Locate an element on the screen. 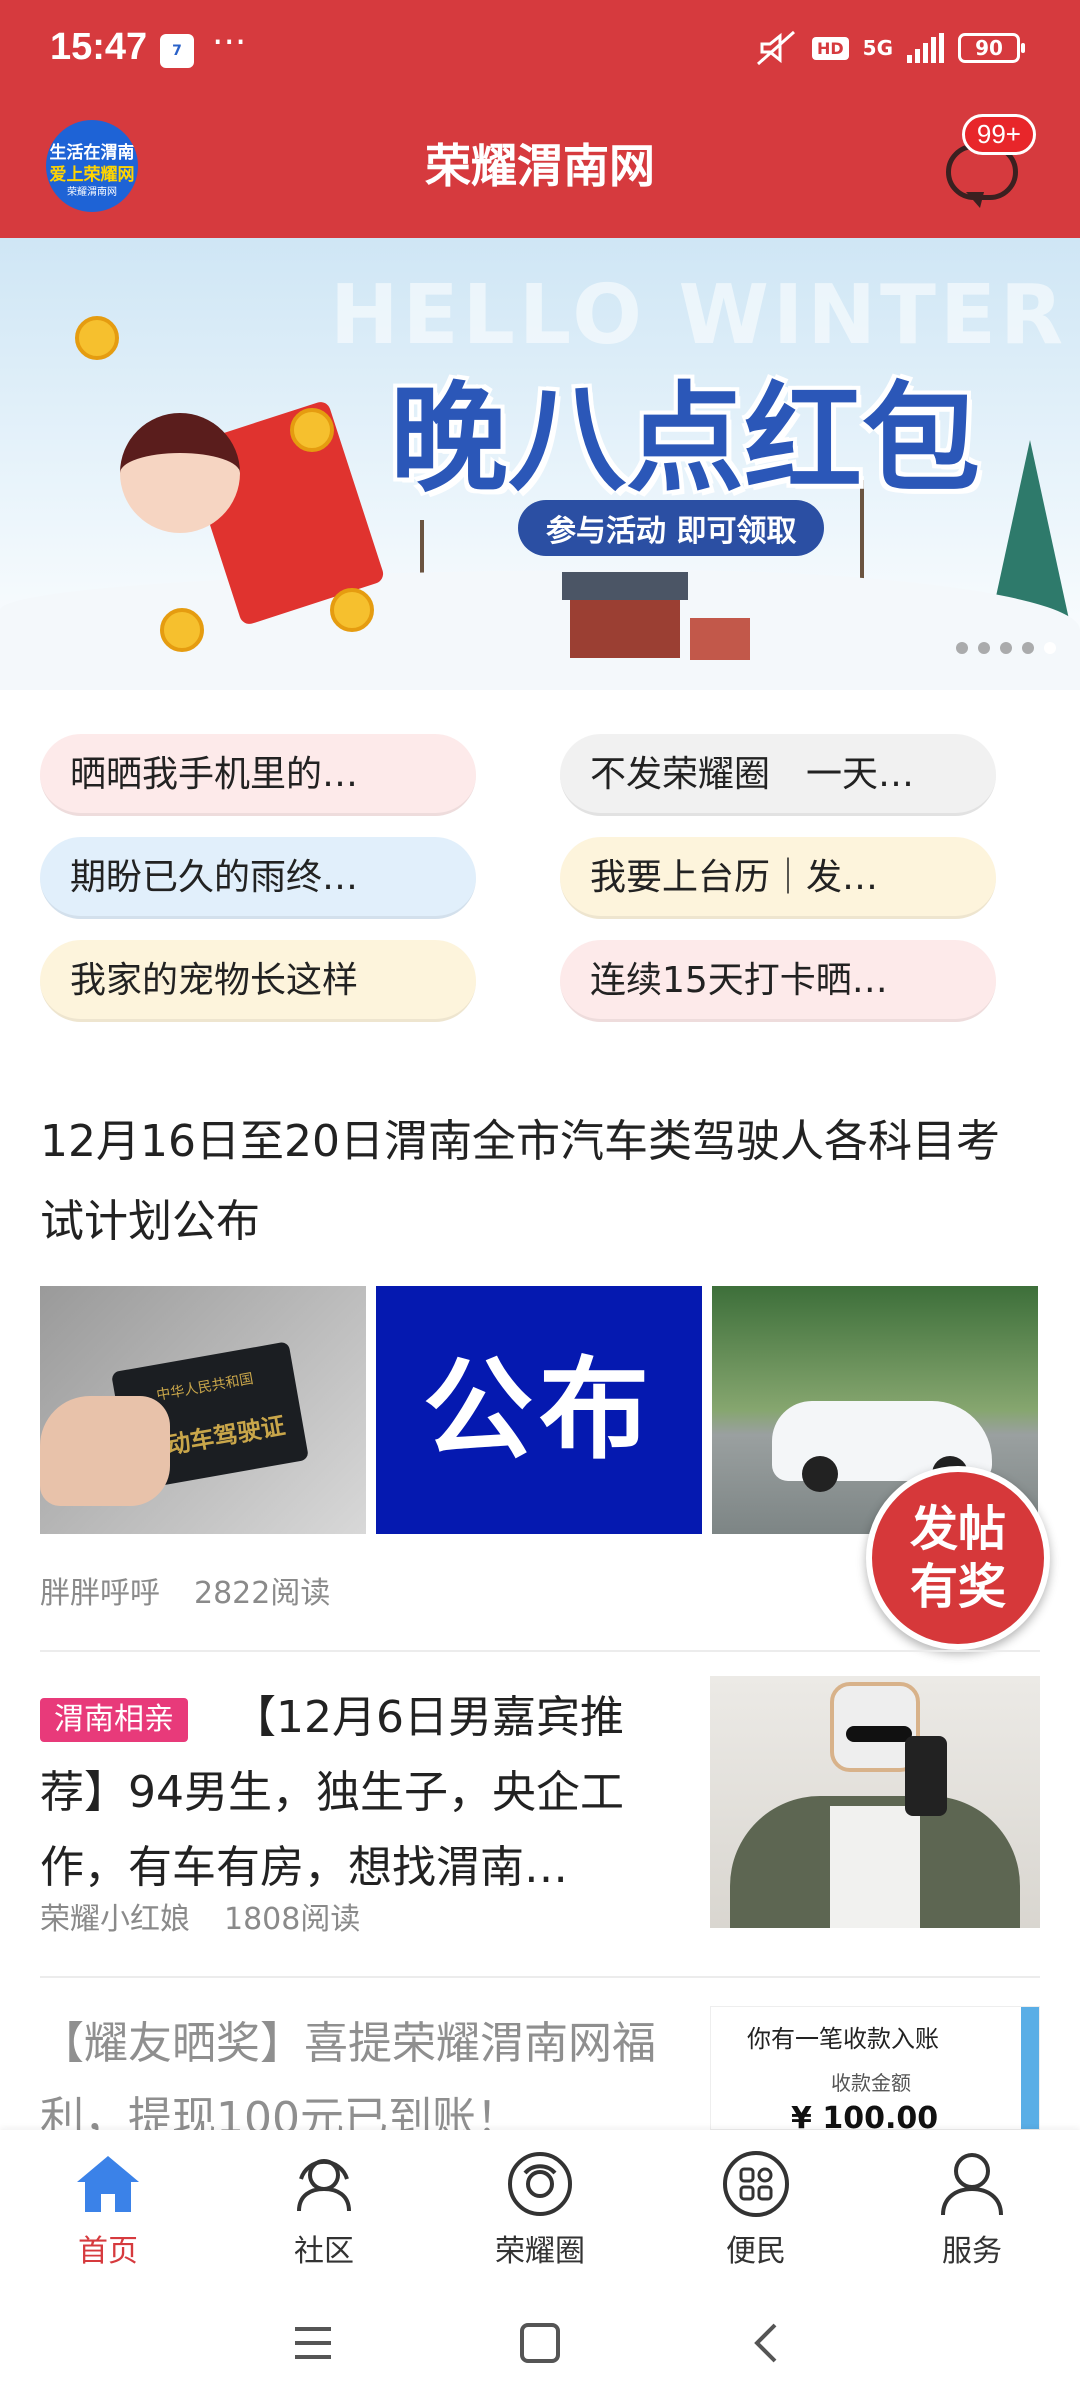  tab-service: 服务 is located at coordinates (972, 2214).